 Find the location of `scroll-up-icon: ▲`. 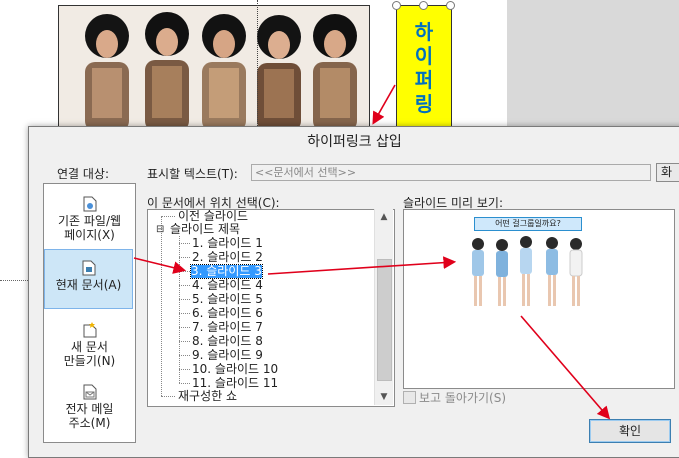

scroll-up-icon: ▲ is located at coordinates (384, 217).